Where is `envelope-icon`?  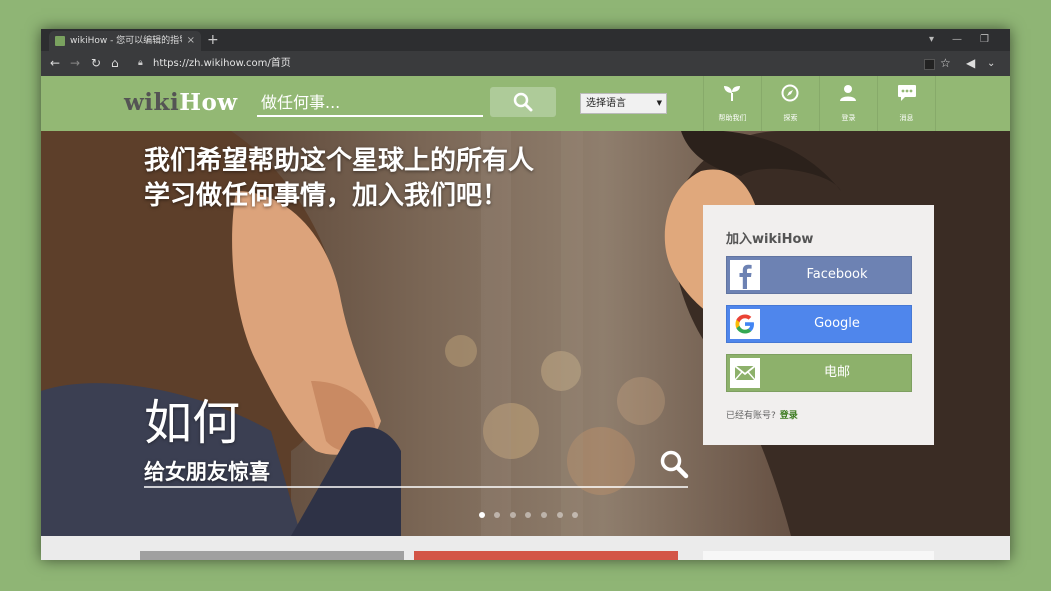 envelope-icon is located at coordinates (745, 373).